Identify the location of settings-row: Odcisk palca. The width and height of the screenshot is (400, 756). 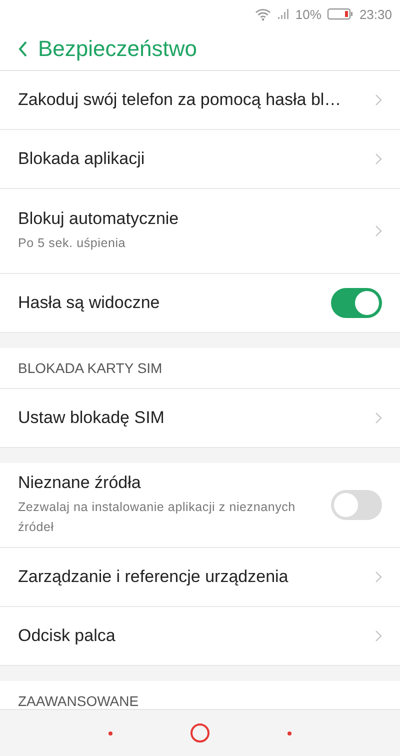
(200, 636).